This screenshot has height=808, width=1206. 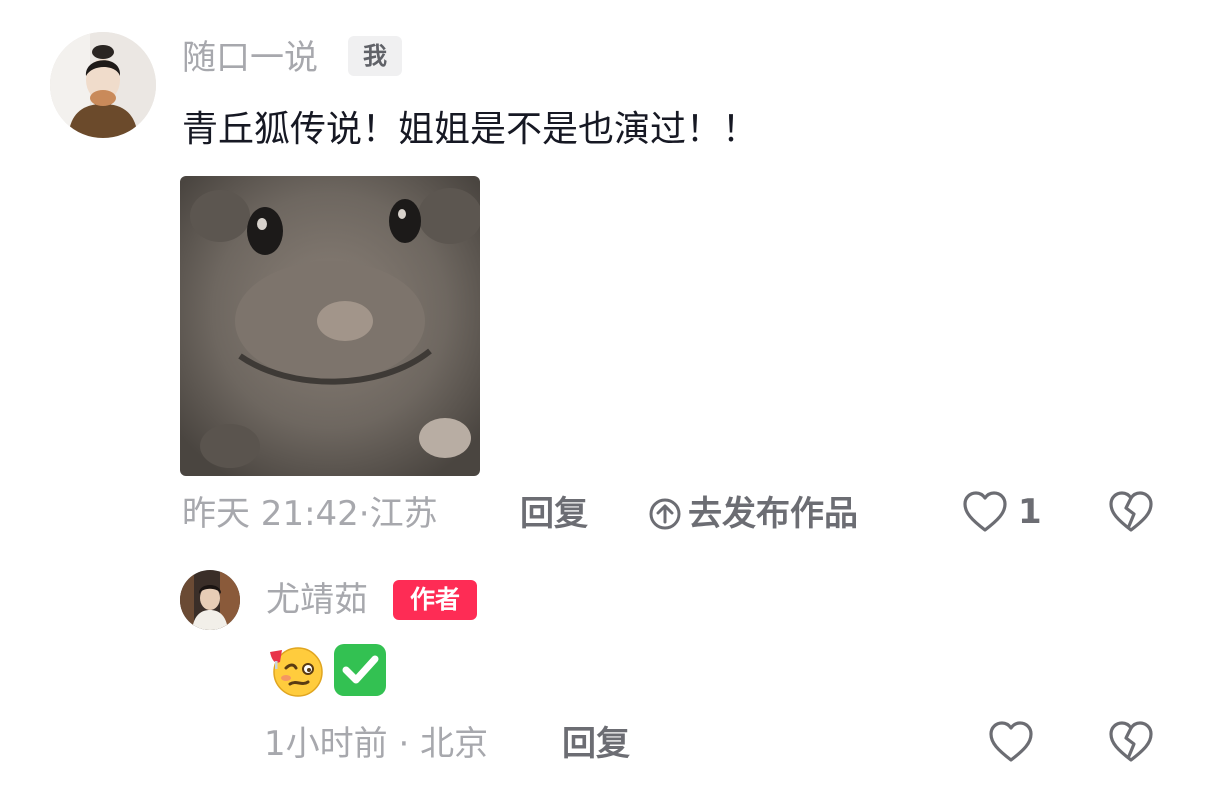 I want to click on comment-time: 昨天 21:42, so click(x=270, y=514).